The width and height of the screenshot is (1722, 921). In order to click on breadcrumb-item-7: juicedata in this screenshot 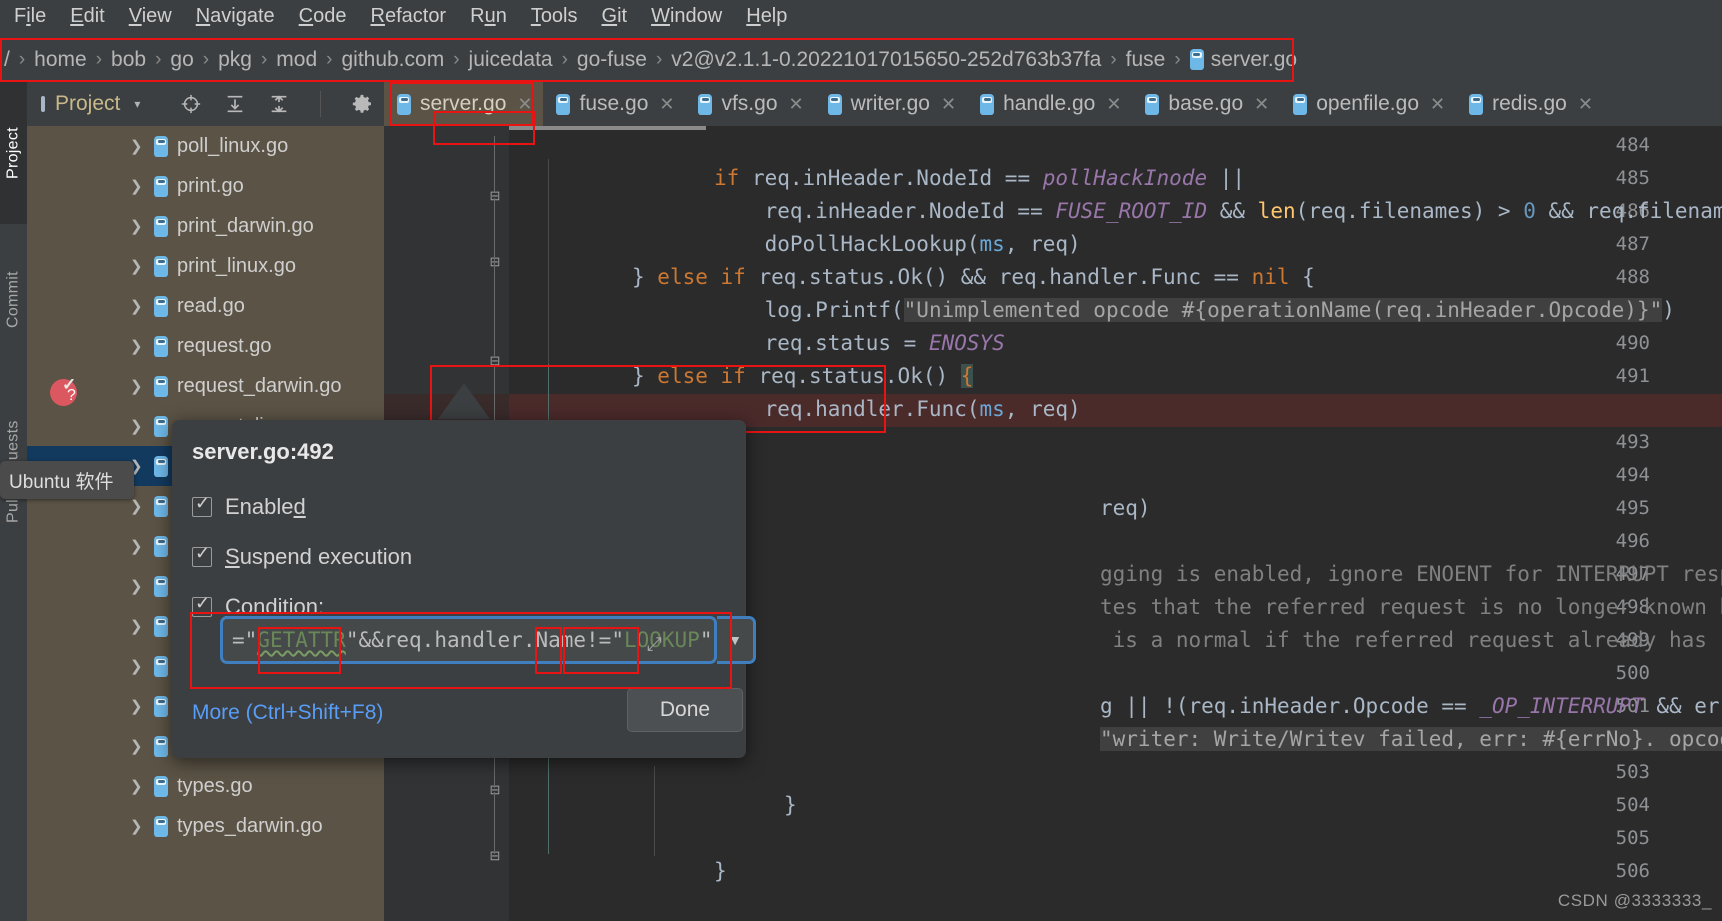, I will do `click(511, 60)`.